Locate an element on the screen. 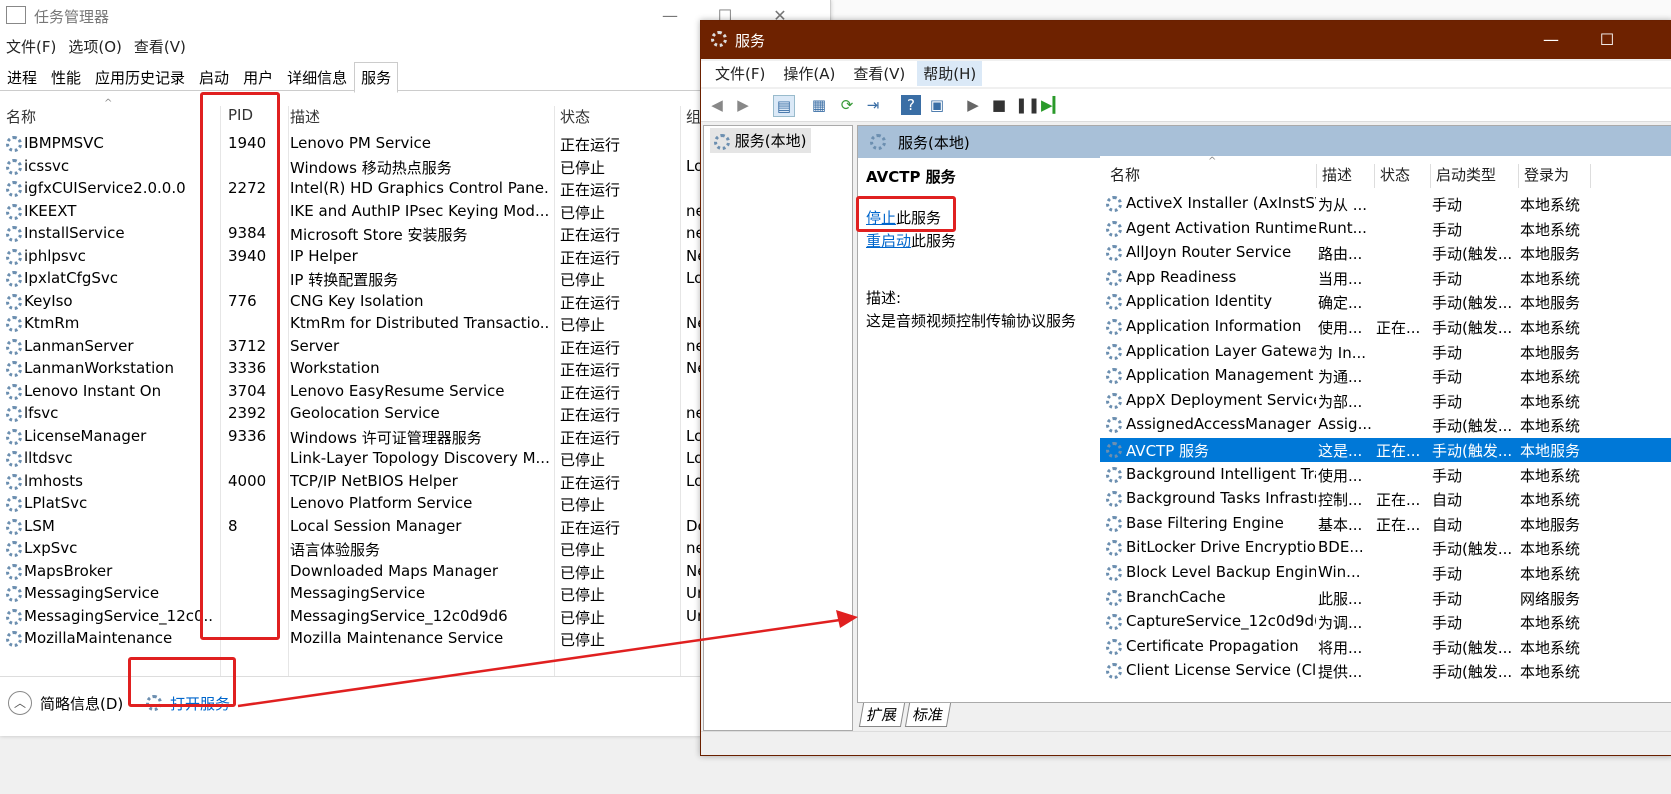 The height and width of the screenshot is (794, 1671). annotation-arrow is located at coordinates (547, 659).